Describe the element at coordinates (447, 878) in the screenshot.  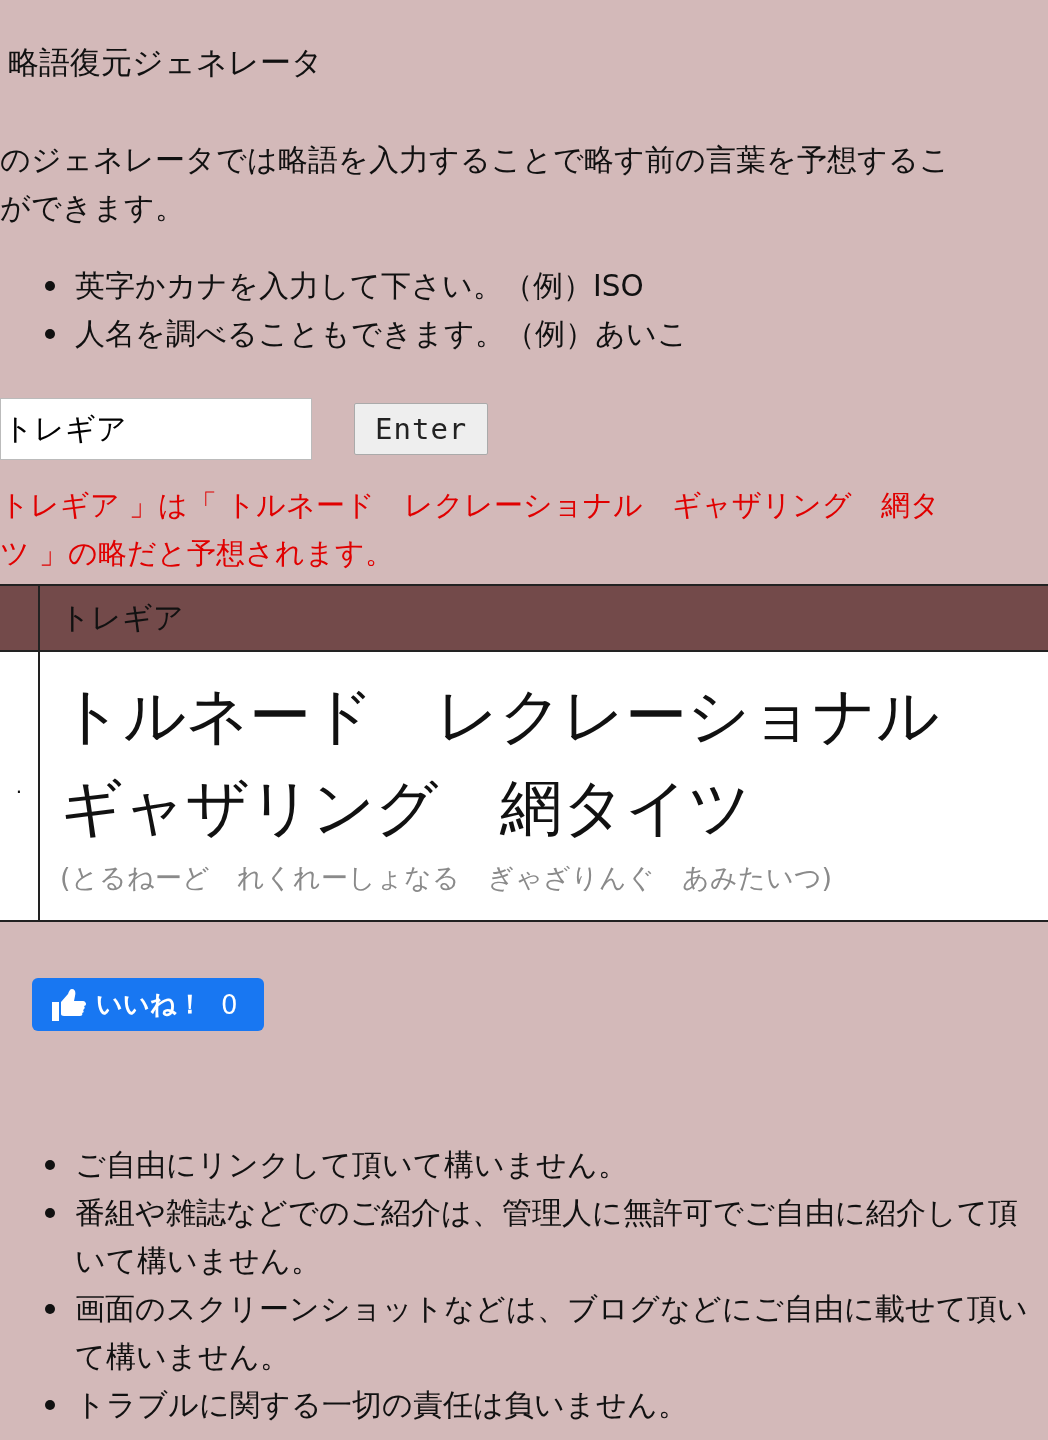
I see `reading-text: (とるねーど れくれーしょなる ぎゃざりんぐ あみたいつ)` at that location.